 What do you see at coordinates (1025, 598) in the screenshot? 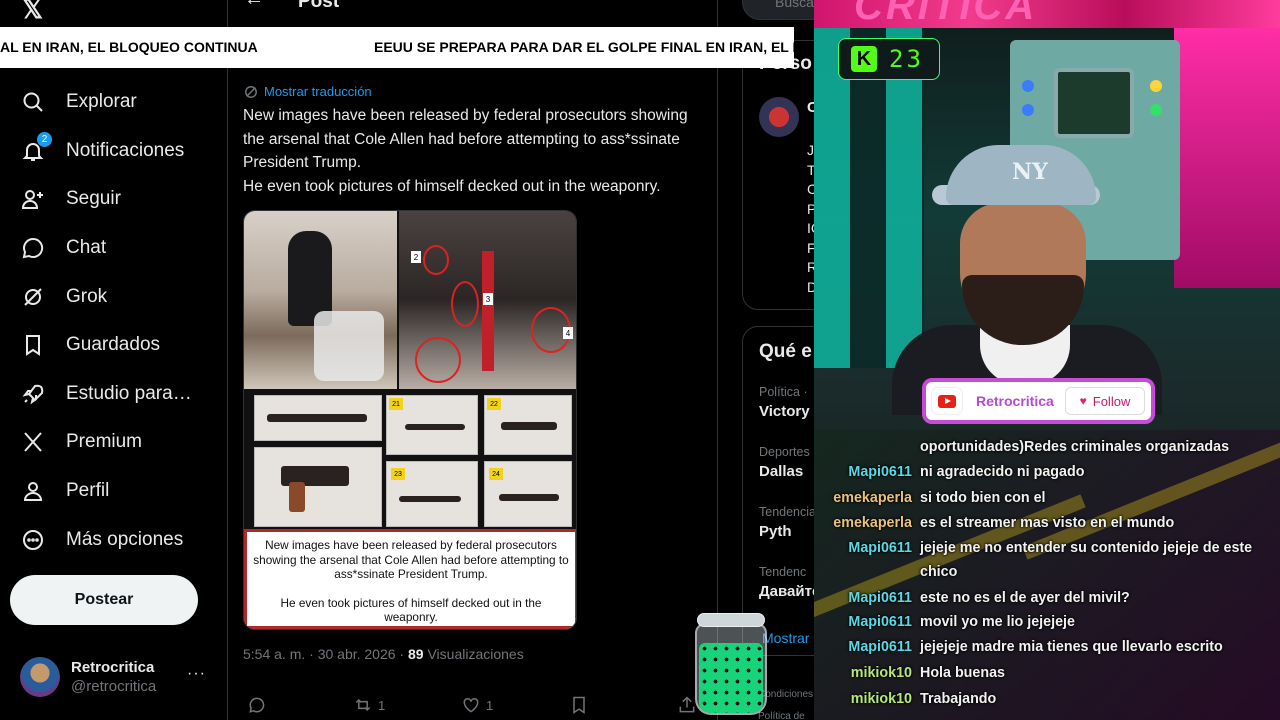
I see `chat-text: este no es el de ayer del mivil?` at bounding box center [1025, 598].